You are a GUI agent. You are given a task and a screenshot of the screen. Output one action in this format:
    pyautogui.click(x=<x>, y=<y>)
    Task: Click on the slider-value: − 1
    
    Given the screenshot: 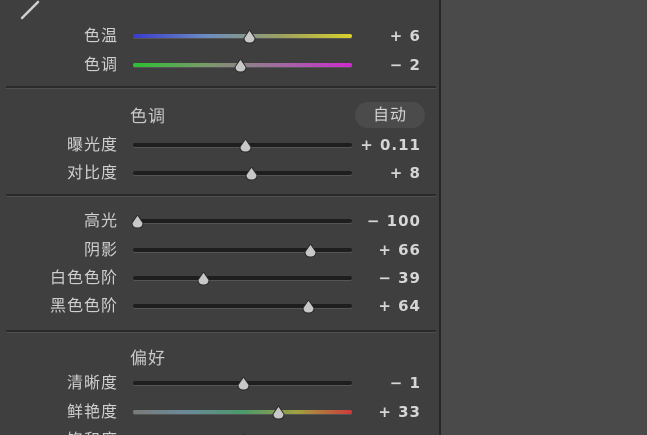 What is the action you would take?
    pyautogui.click(x=405, y=383)
    